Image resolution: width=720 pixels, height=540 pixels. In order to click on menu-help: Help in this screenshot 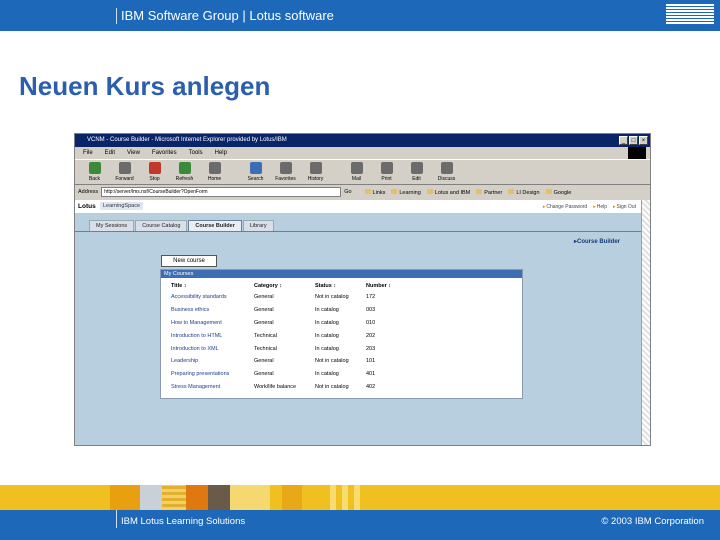, I will do `click(221, 153)`.